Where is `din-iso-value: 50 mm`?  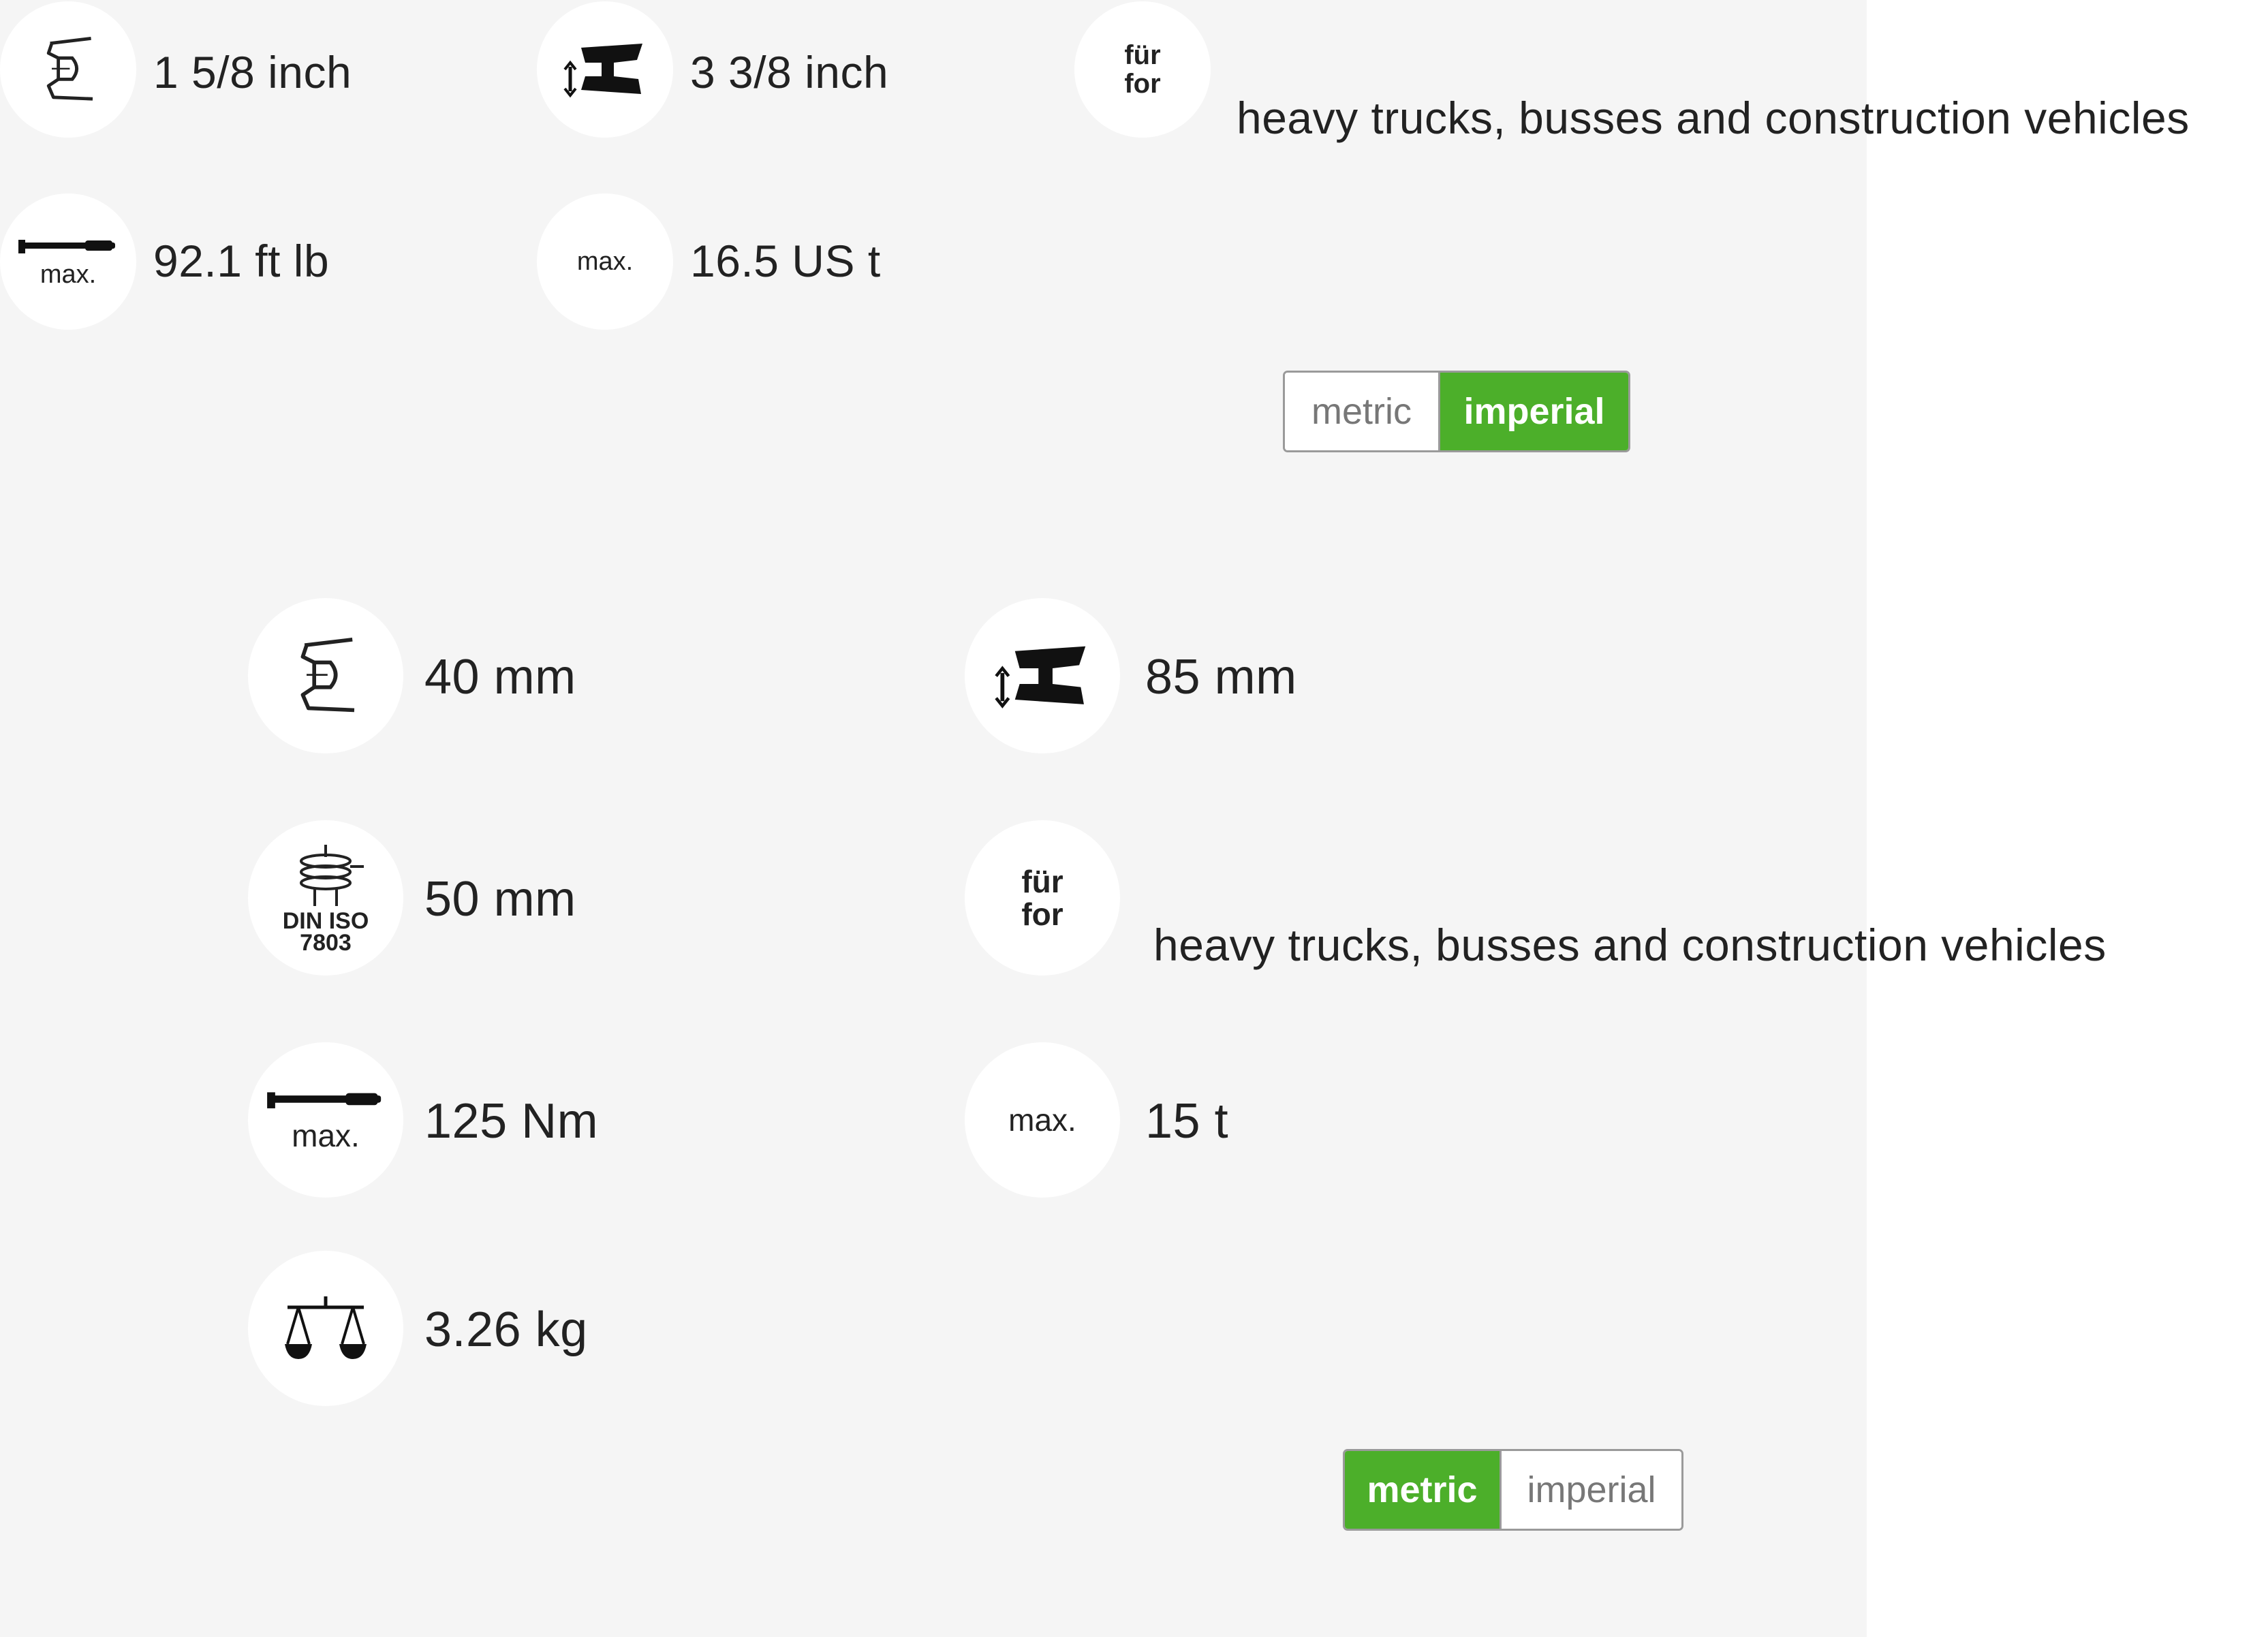
din-iso-value: 50 mm is located at coordinates (500, 899).